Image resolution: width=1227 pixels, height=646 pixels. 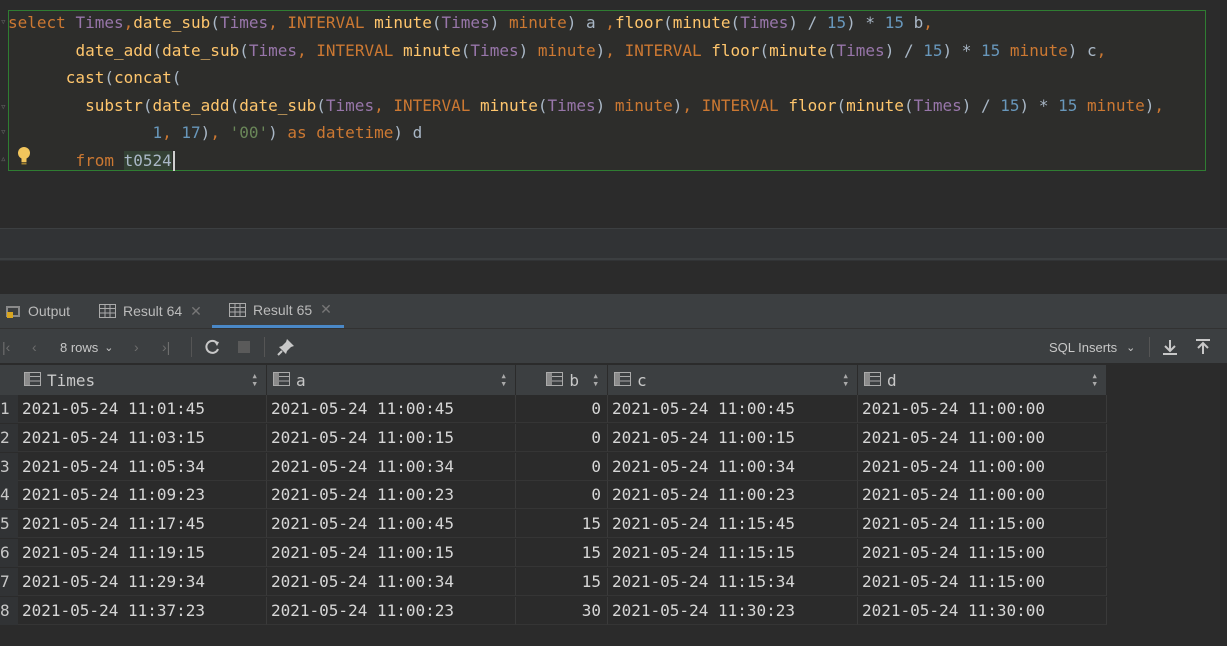 I want to click on next-page-icon: ›, so click(x=136, y=347).